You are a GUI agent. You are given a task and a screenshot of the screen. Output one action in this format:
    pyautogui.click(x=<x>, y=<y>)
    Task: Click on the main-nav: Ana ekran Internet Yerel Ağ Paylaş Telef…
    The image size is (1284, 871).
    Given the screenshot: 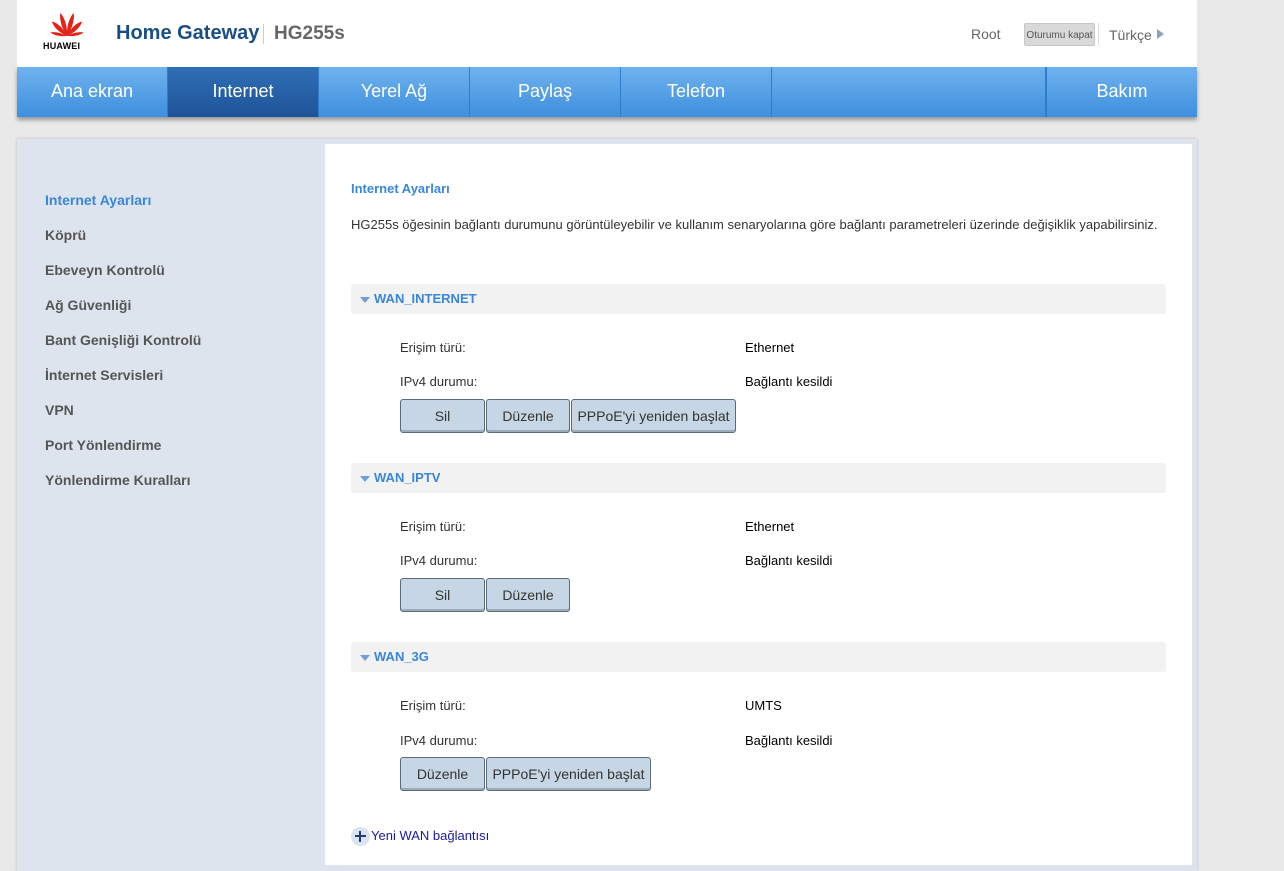 What is the action you would take?
    pyautogui.click(x=607, y=92)
    